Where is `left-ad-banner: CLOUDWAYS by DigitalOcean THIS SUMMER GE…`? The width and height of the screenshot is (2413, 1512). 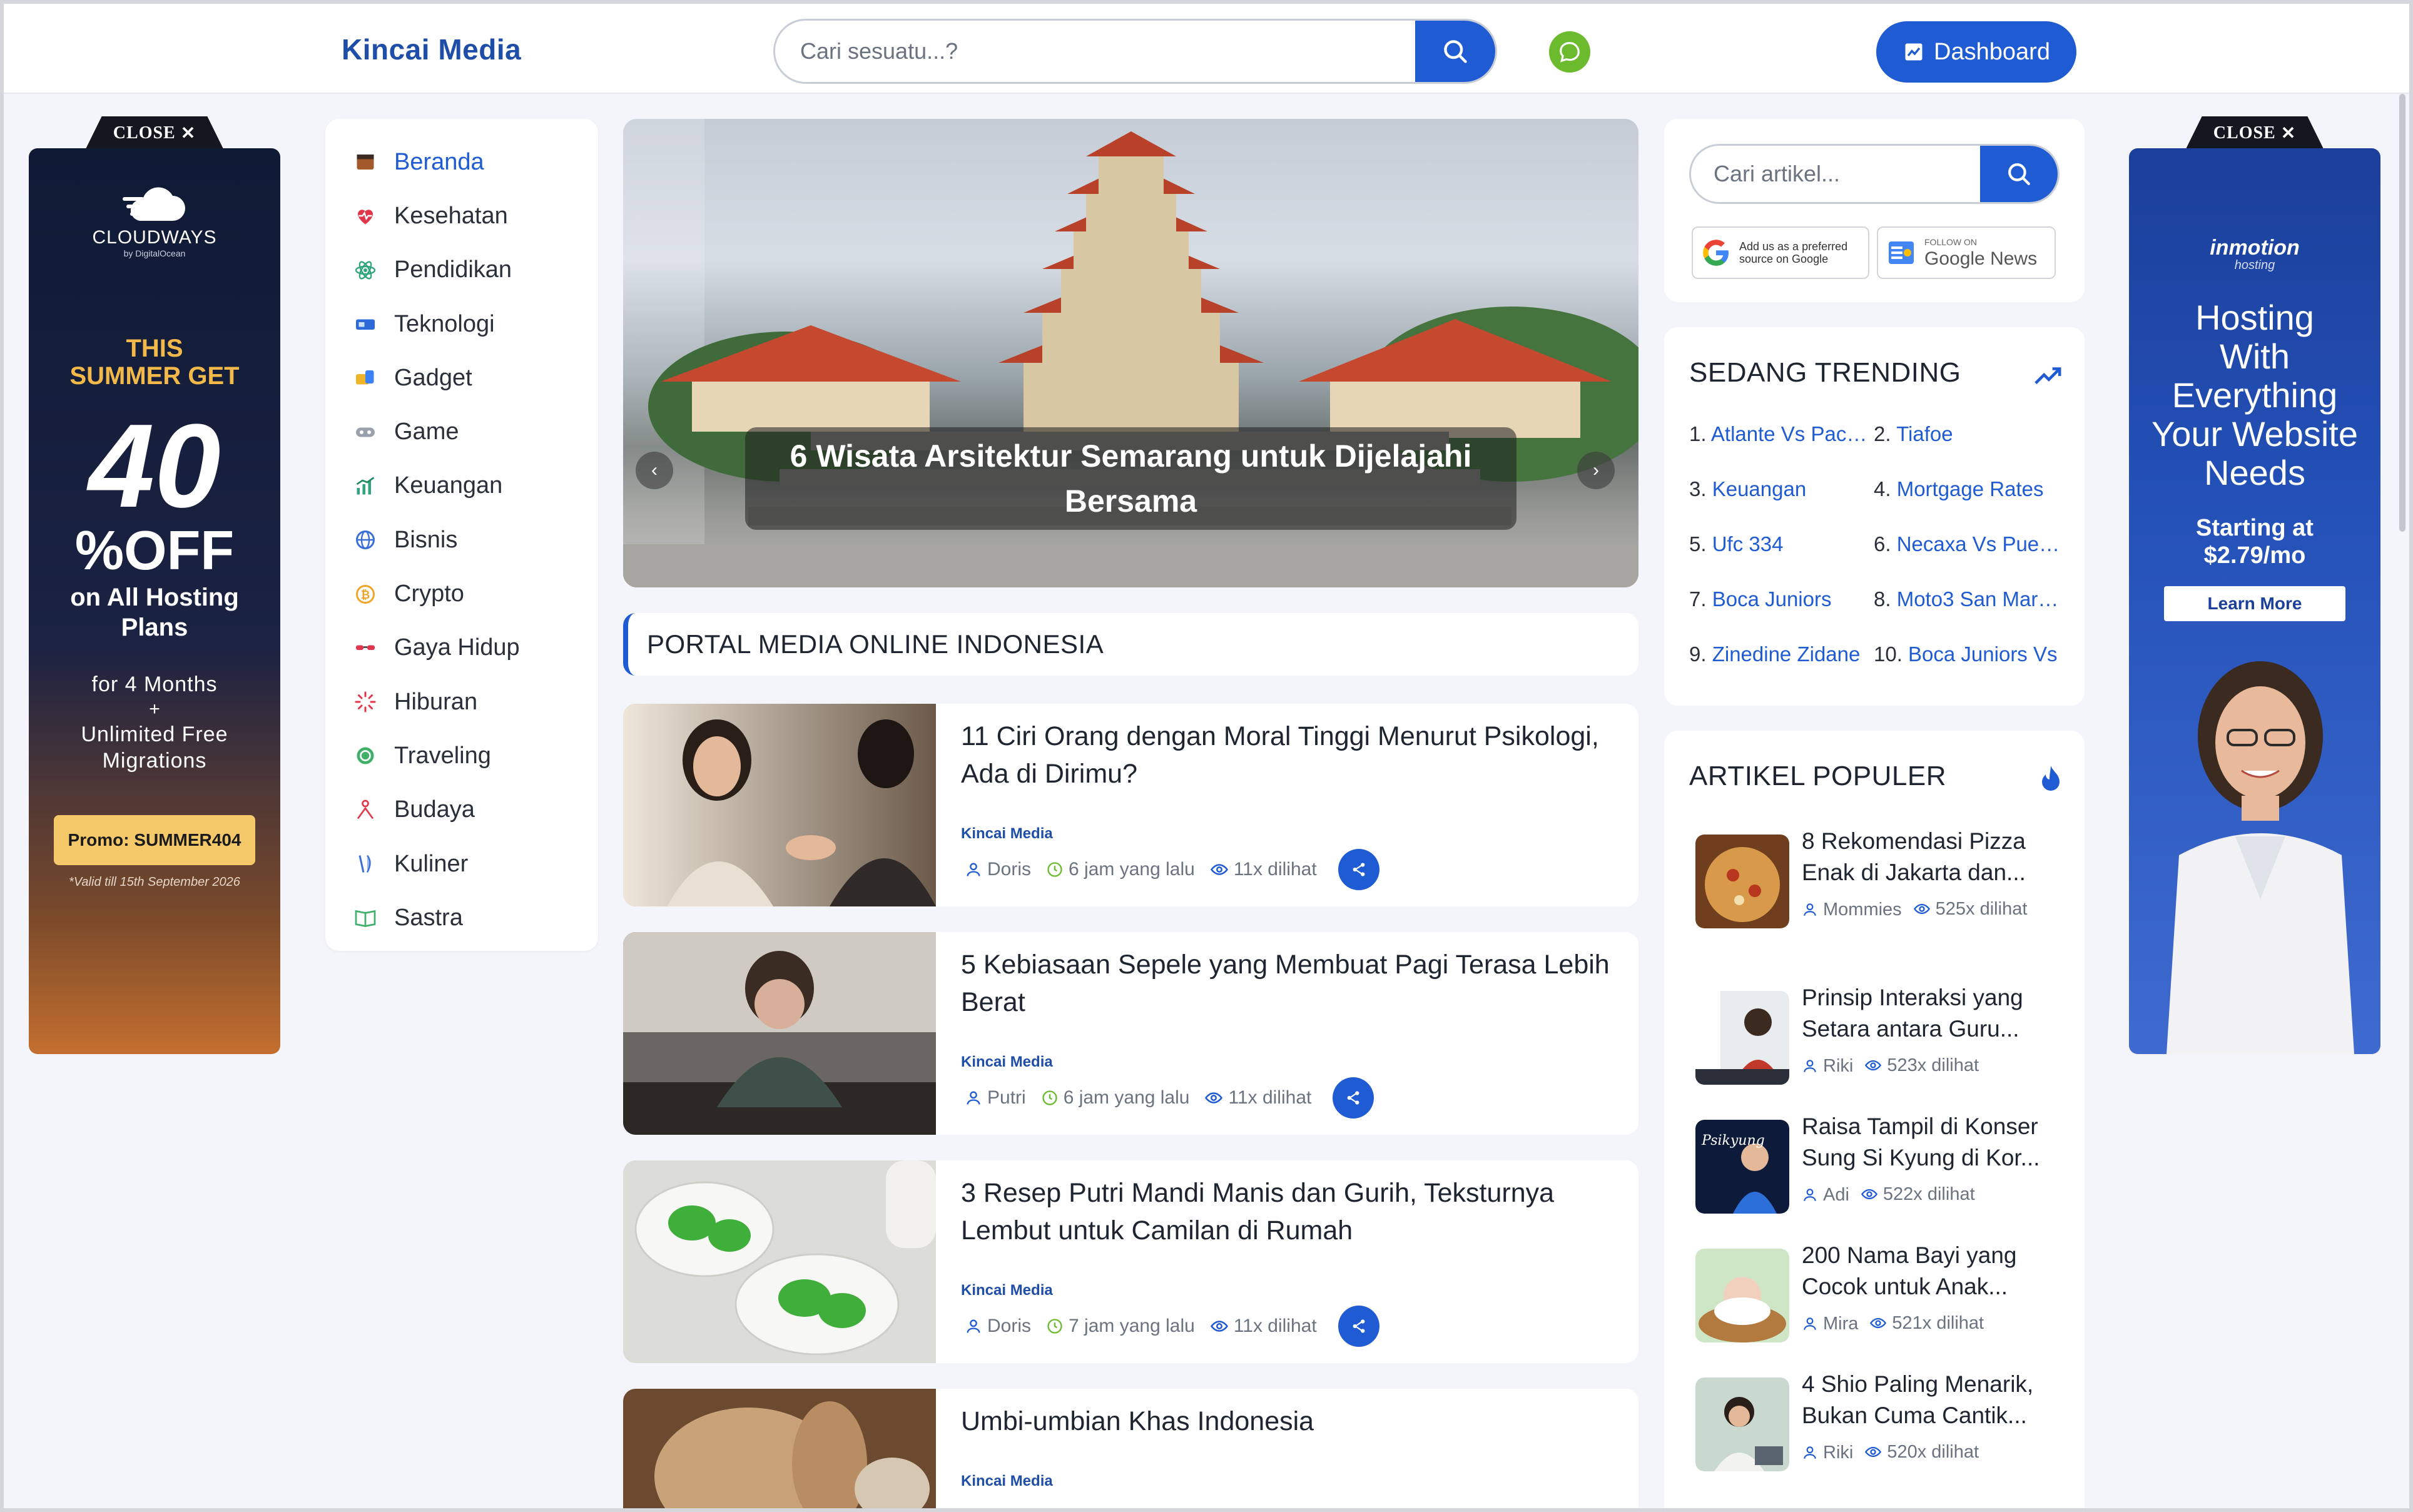 left-ad-banner: CLOUDWAYS by DigitalOcean THIS SUMMER GE… is located at coordinates (154, 601).